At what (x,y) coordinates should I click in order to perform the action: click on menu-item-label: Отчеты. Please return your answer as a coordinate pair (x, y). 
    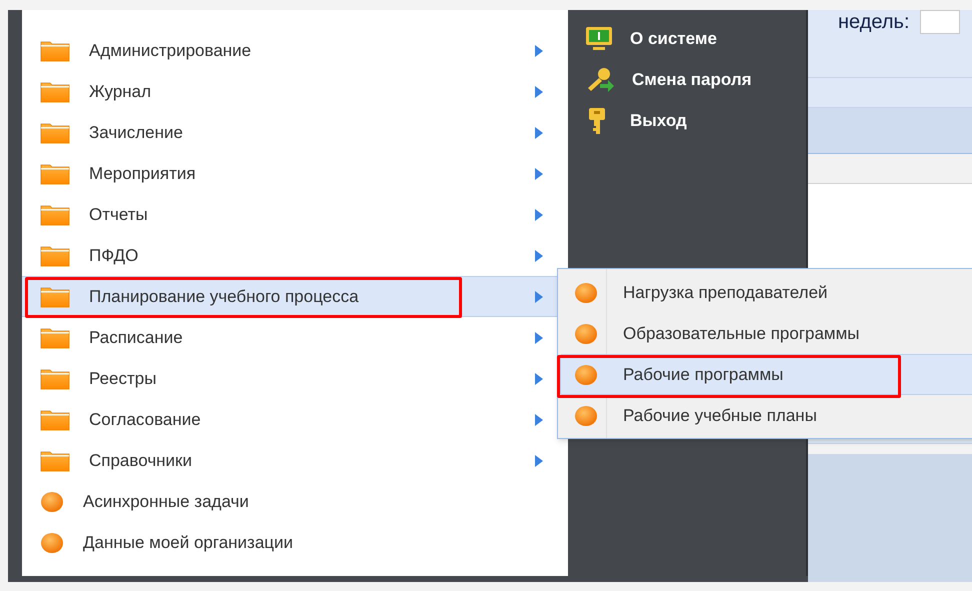
    Looking at the image, I should click on (118, 215).